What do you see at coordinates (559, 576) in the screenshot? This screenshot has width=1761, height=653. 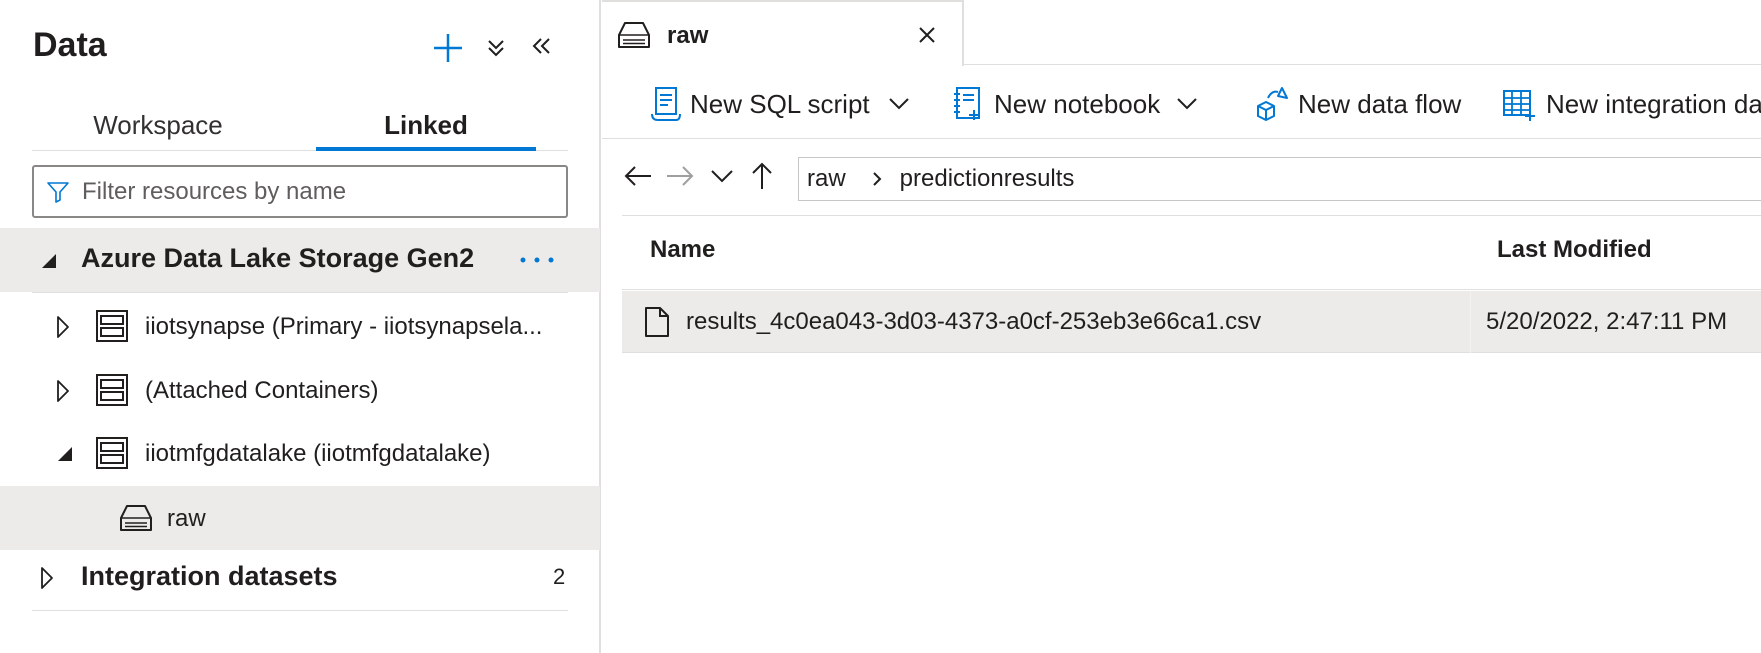 I see `dataset-count-badge: 2` at bounding box center [559, 576].